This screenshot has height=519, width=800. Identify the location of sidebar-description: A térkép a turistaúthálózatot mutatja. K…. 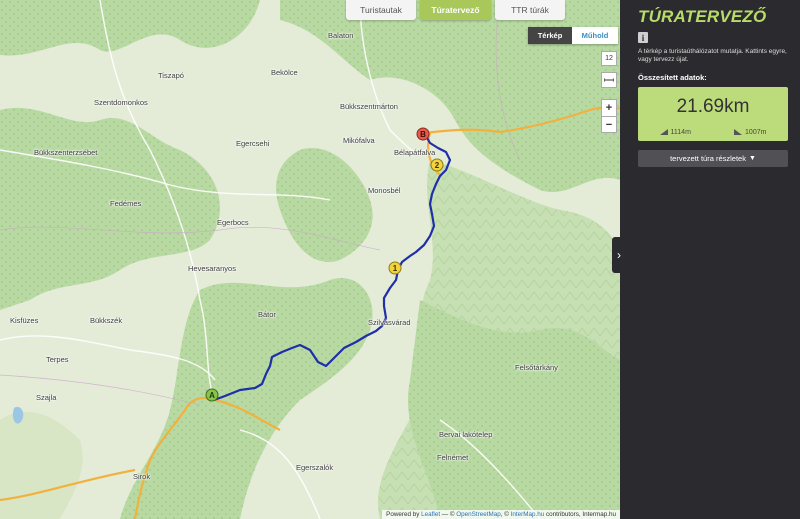
(712, 55).